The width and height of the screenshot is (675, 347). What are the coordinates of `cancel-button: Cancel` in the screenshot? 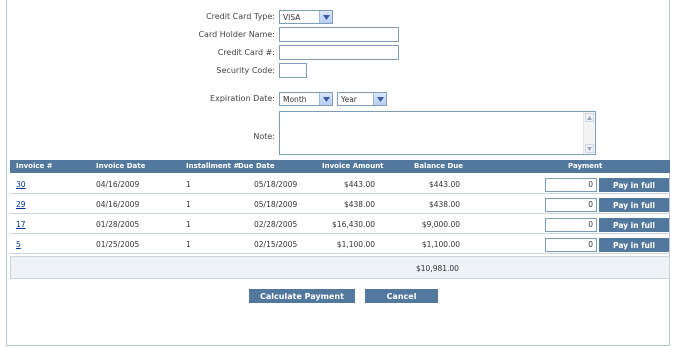 It's located at (401, 296).